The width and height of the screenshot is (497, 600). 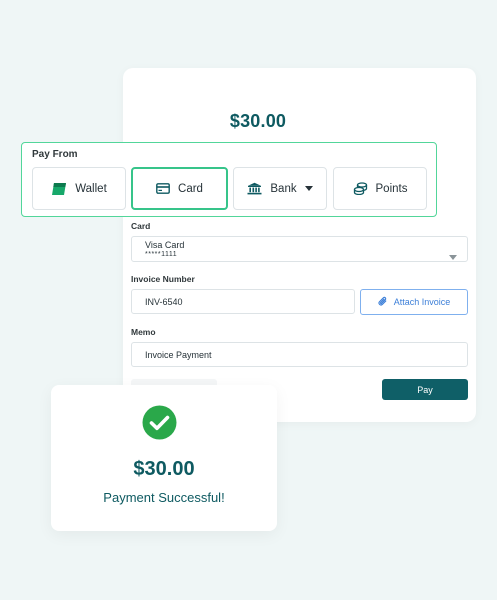 What do you see at coordinates (55, 154) in the screenshot?
I see `pay-from-label: Pay From` at bounding box center [55, 154].